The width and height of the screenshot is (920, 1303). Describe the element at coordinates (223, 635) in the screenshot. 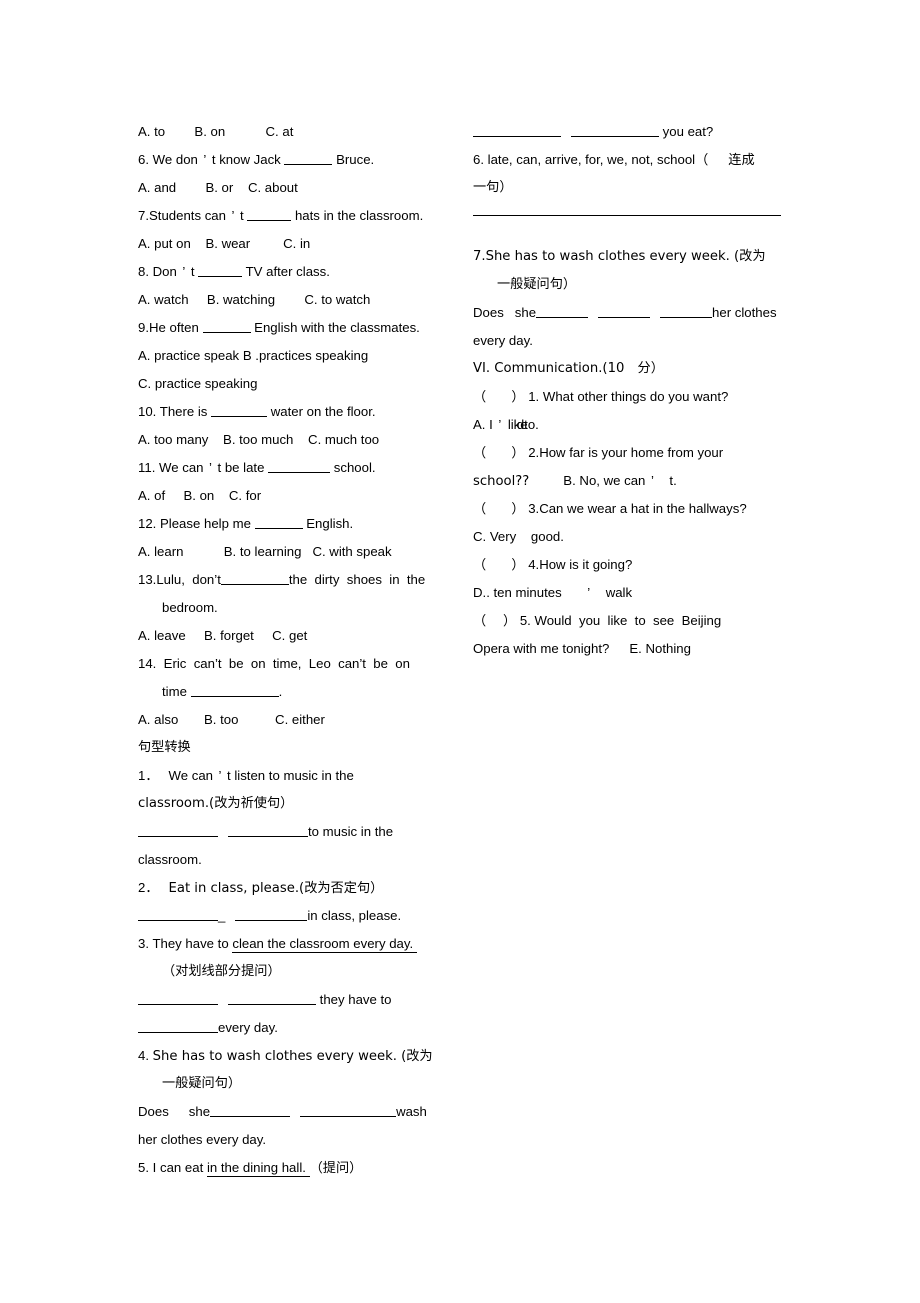

I see `options-line-q13: A. leave B. forget C. get` at that location.